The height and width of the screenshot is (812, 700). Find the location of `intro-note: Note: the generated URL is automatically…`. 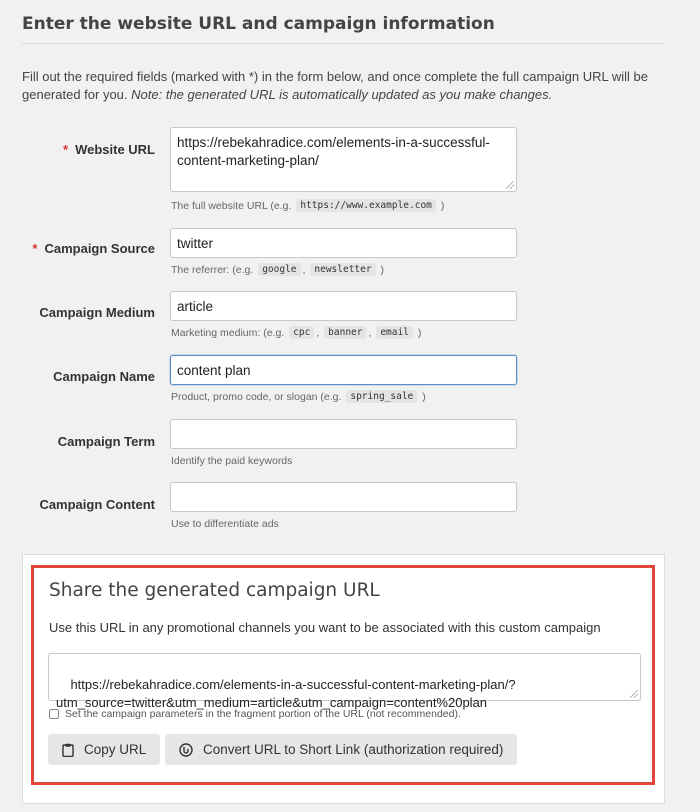

intro-note: Note: the generated URL is automatically… is located at coordinates (342, 94).